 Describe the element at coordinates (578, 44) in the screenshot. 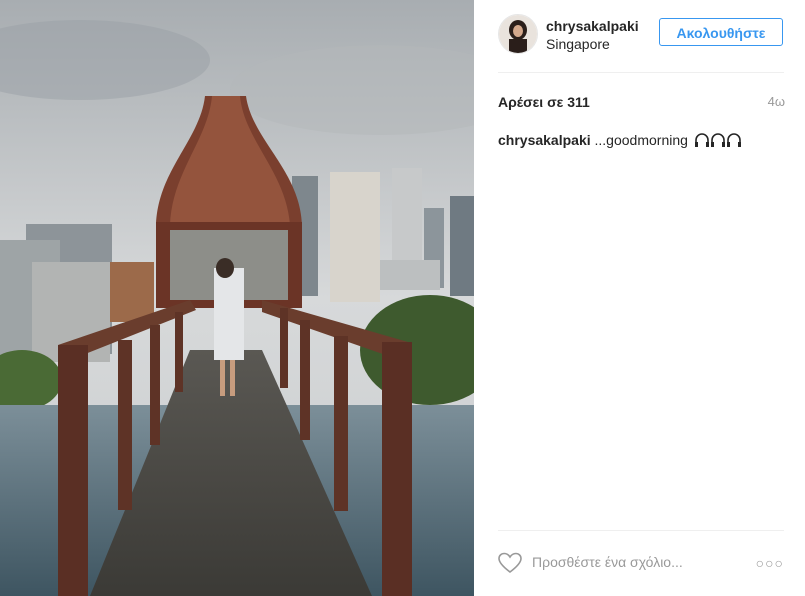

I see `location-link: Singapore` at that location.